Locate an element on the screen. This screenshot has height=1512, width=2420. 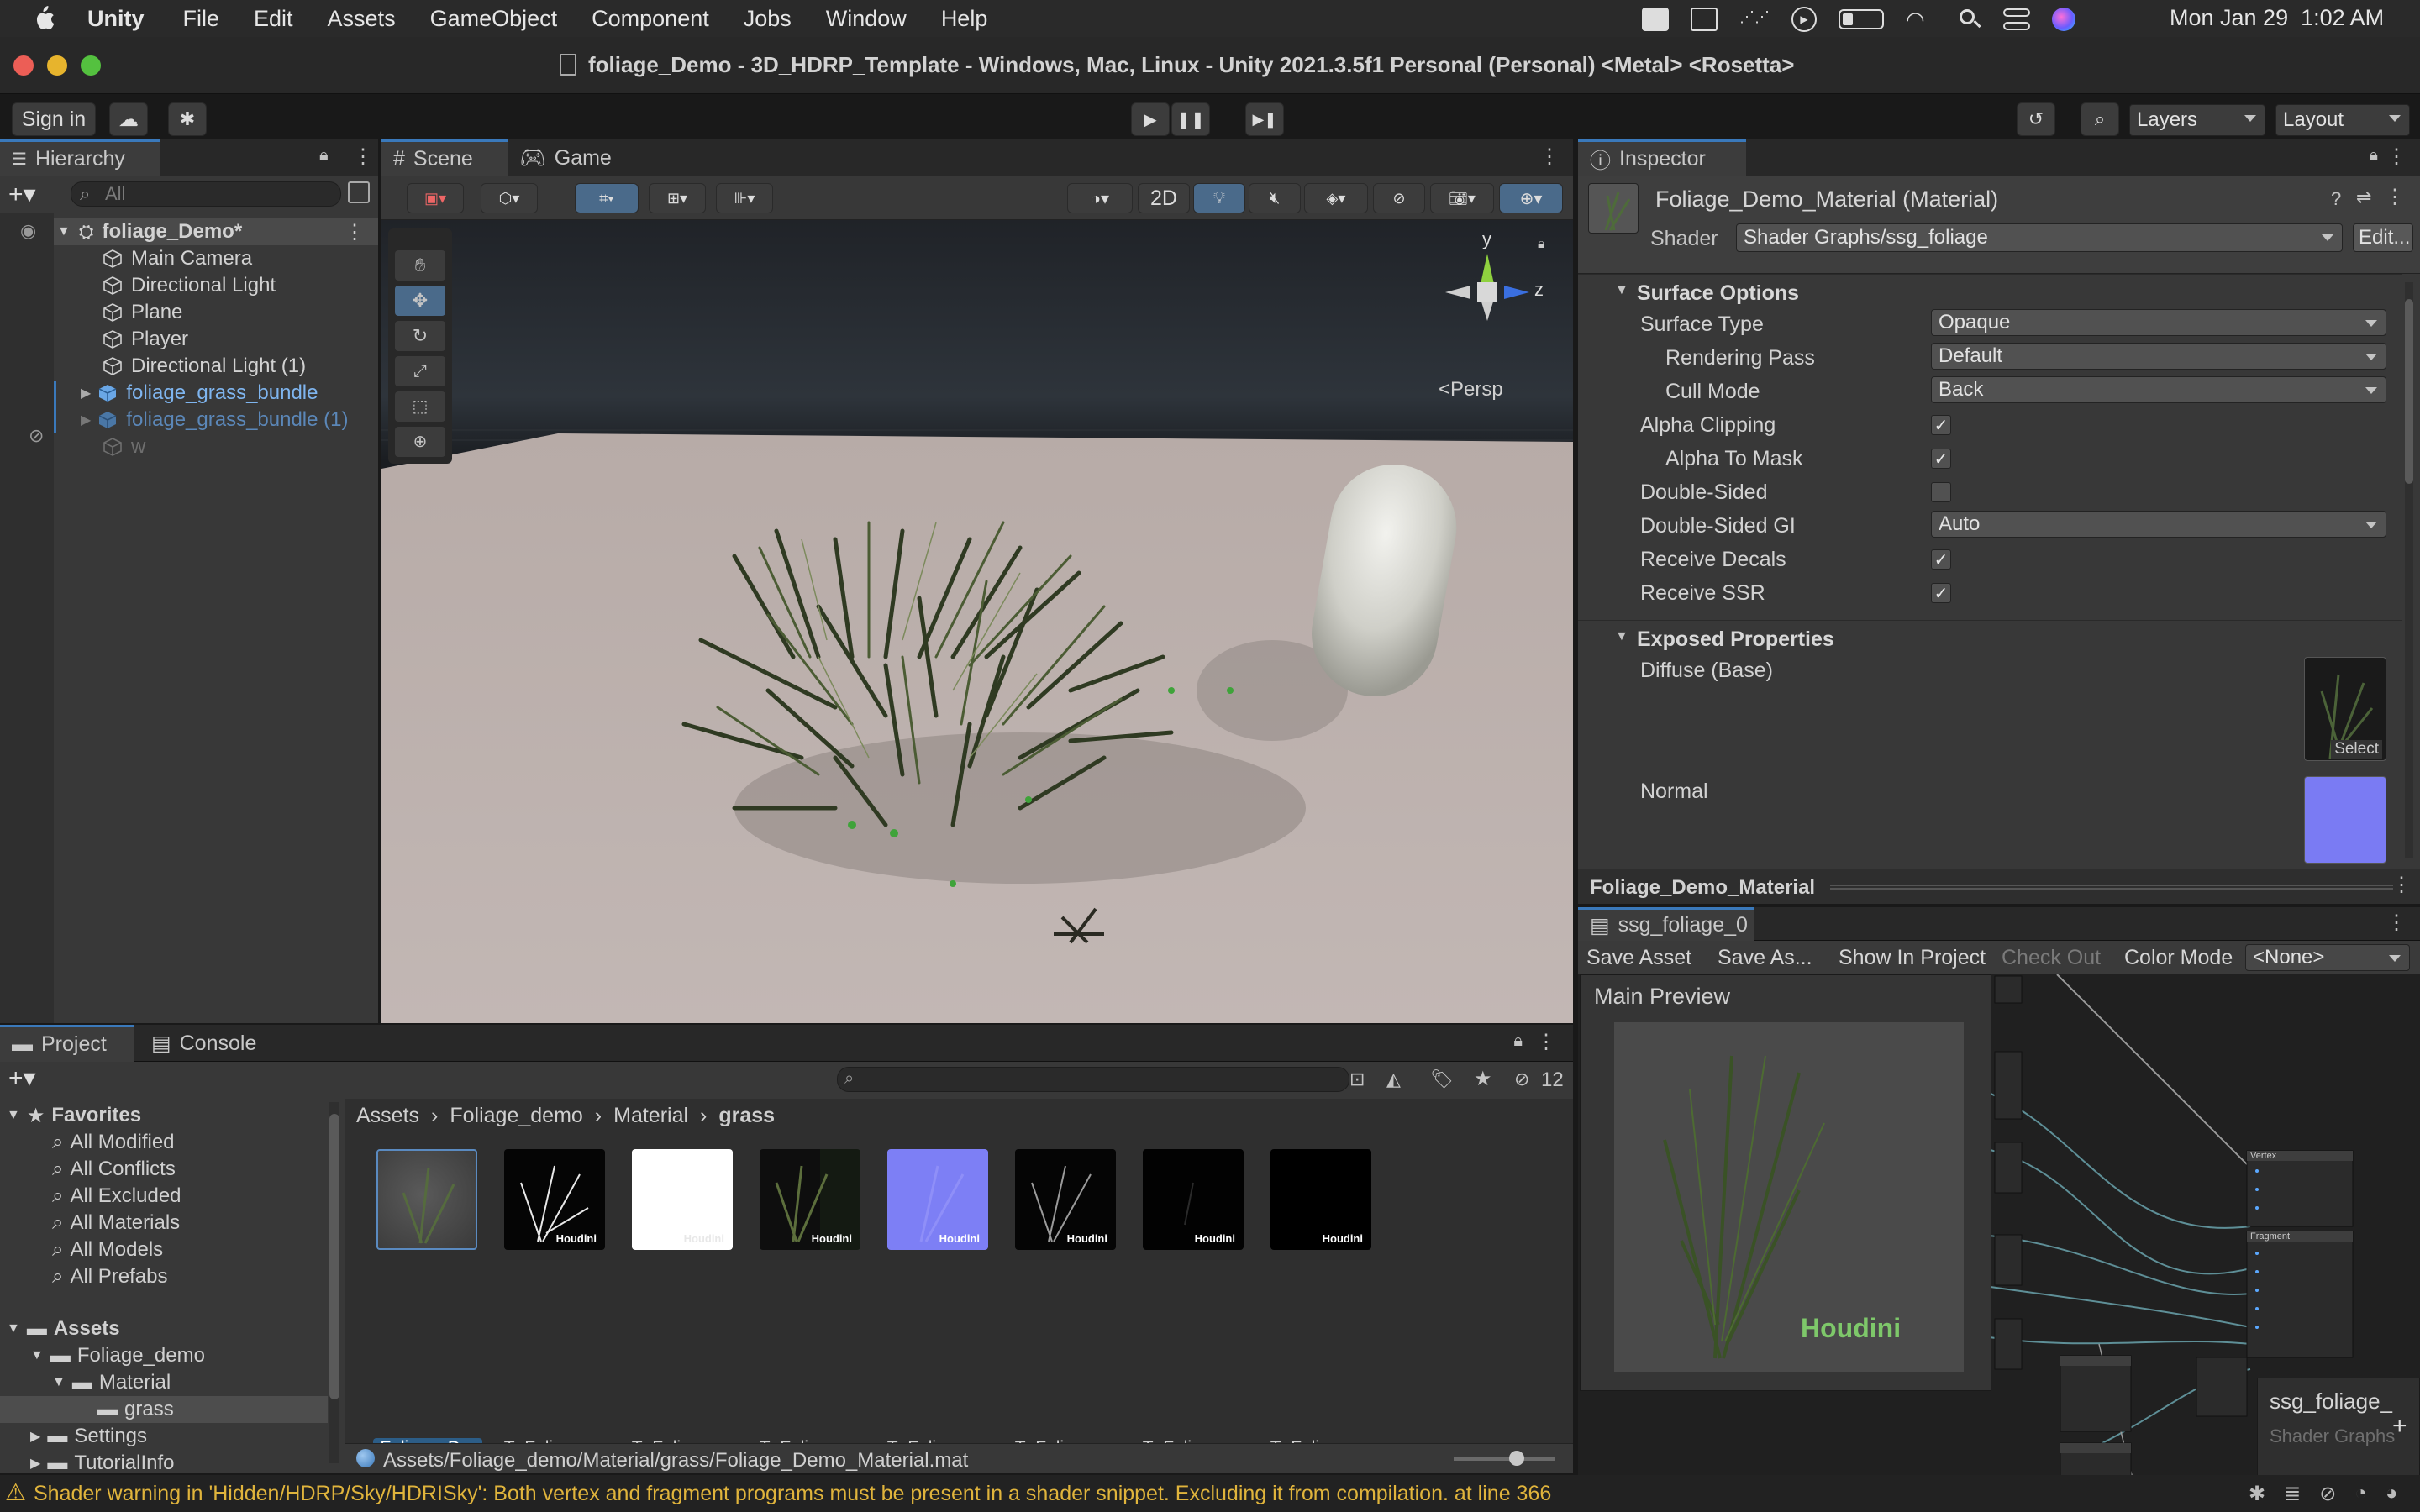
ruler-button: ⊪▾ is located at coordinates (744, 198).